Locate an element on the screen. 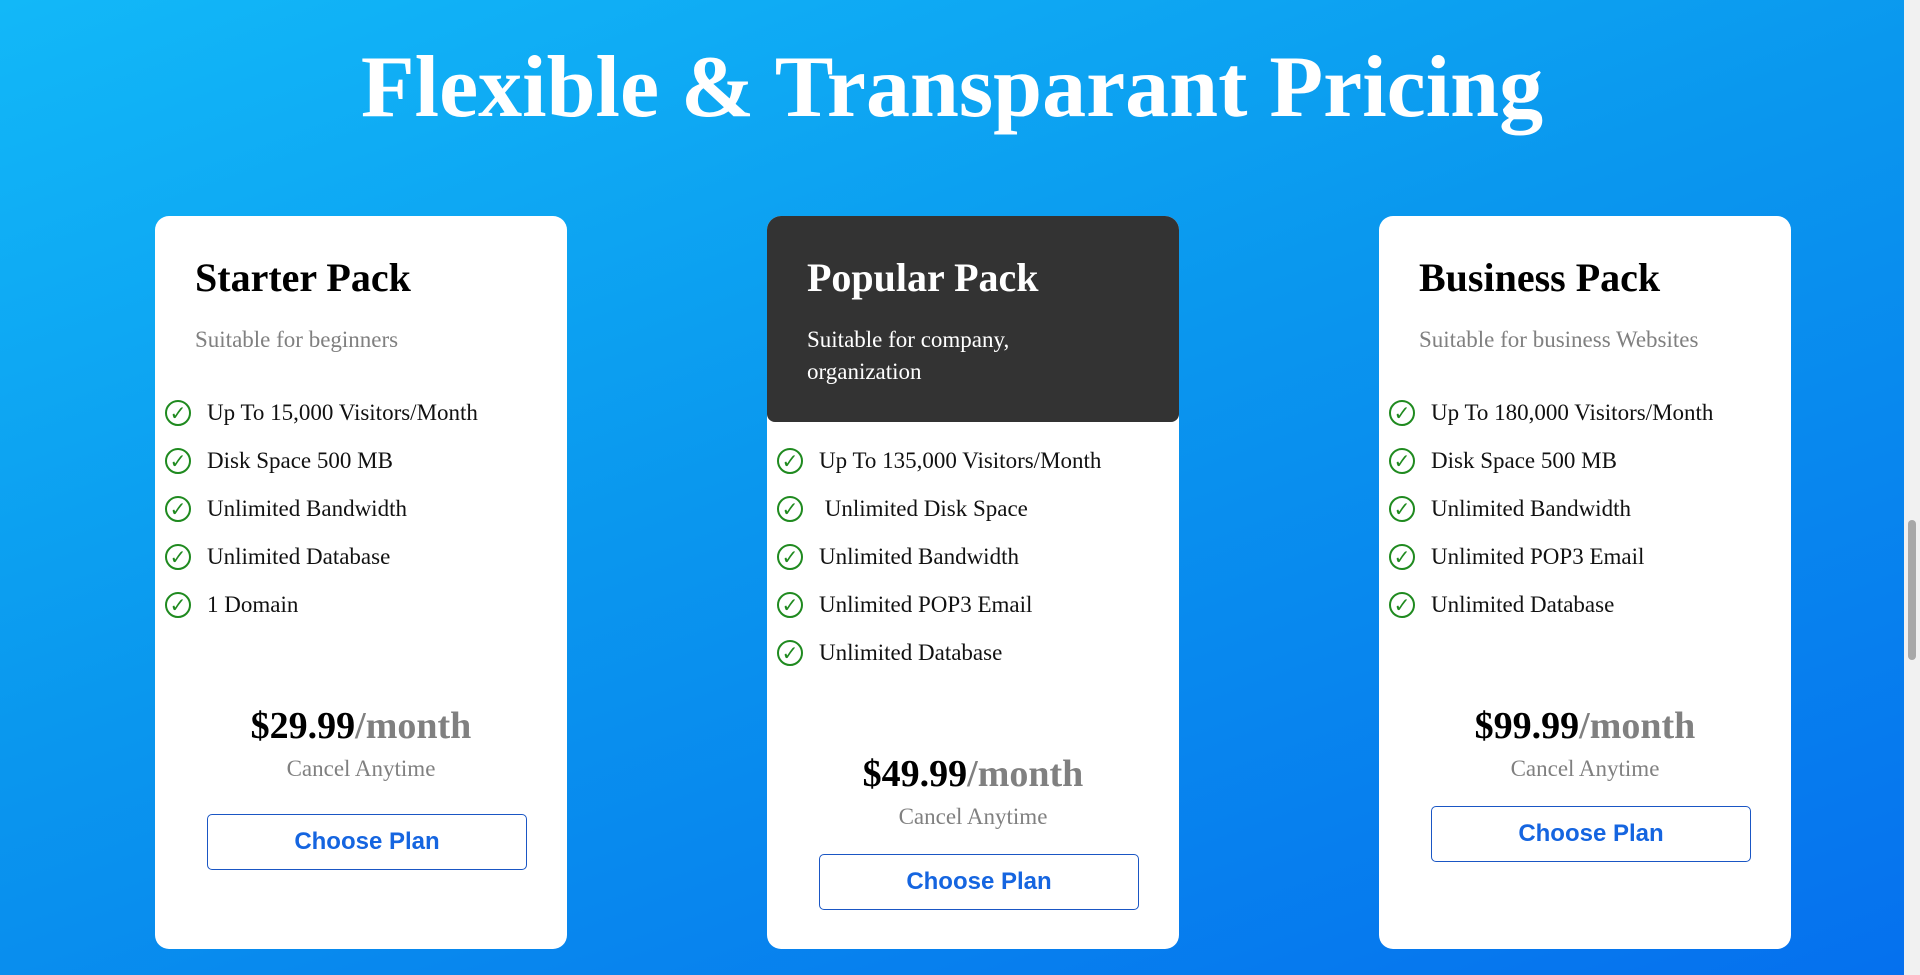  page-title: Flexible & Transparant Pricing is located at coordinates (952, 87).